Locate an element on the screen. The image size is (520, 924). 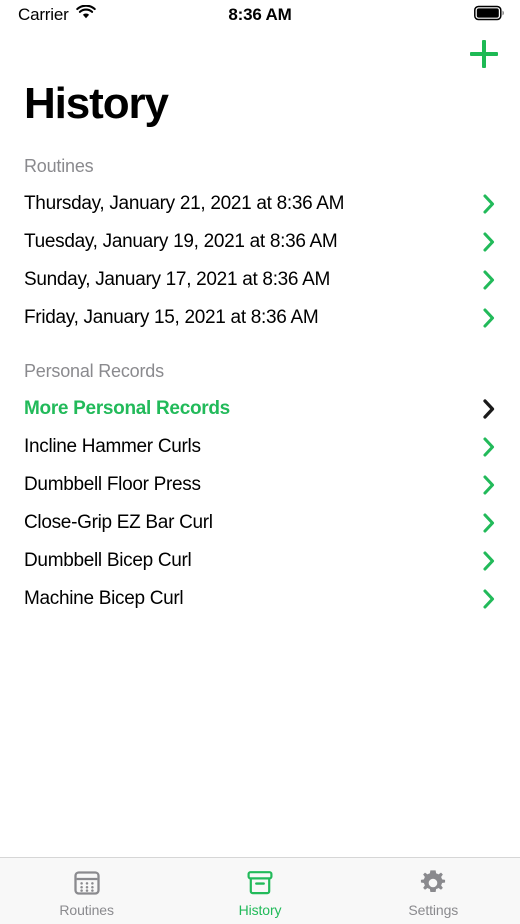
routine-row: Tuesday, January 19, 2021 at 8:36 AM is located at coordinates (260, 242).